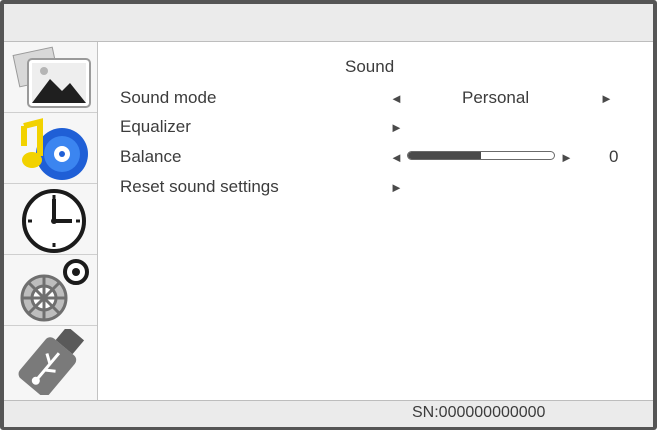 This screenshot has height=430, width=657. Describe the element at coordinates (375, 99) in the screenshot. I see `menu-row-sound-mode: Sound mode ◄ Personal ►` at that location.